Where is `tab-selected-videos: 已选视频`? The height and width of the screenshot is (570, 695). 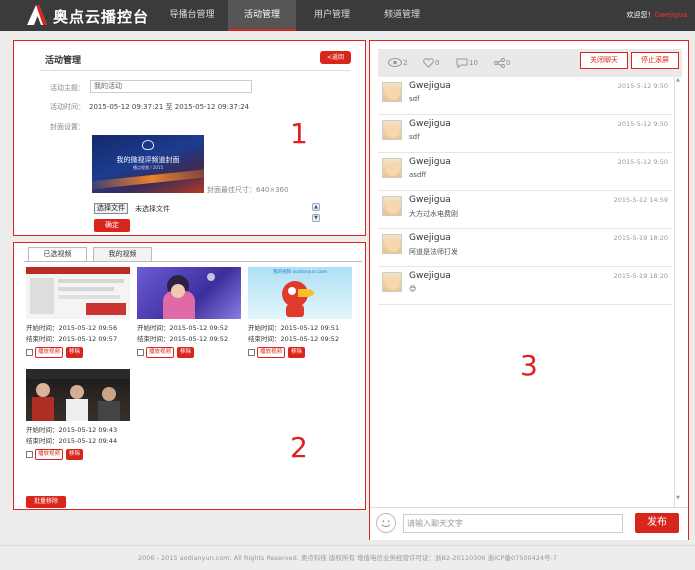 tab-selected-videos: 已选视频 is located at coordinates (57, 254).